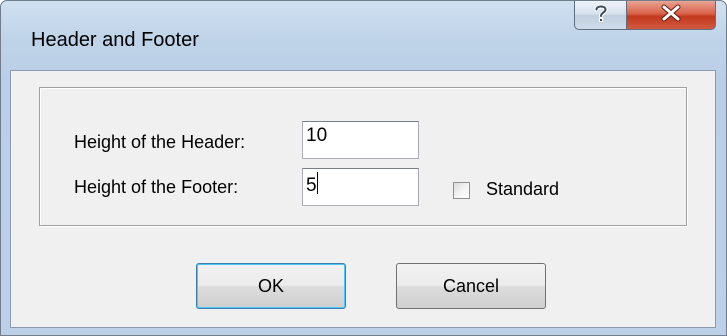 The image size is (727, 336). Describe the element at coordinates (115, 40) in the screenshot. I see `window-title: Header and Footer` at that location.